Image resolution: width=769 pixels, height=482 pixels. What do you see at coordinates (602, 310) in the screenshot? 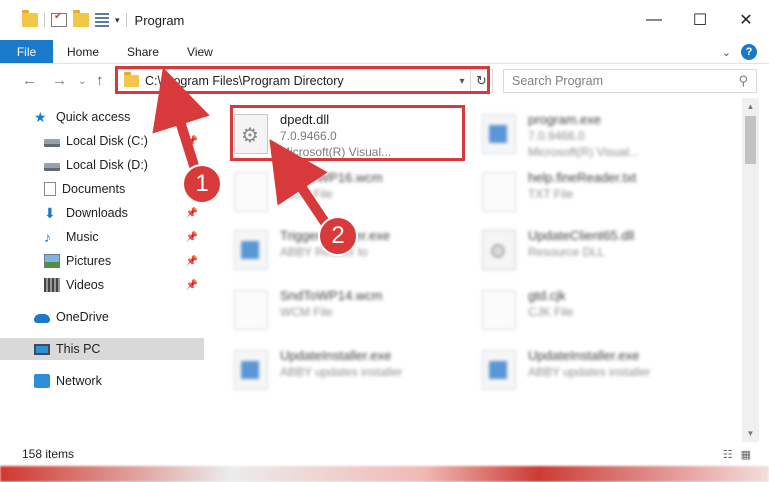
I see `file-item: gtd.cjk CJK File` at bounding box center [602, 310].